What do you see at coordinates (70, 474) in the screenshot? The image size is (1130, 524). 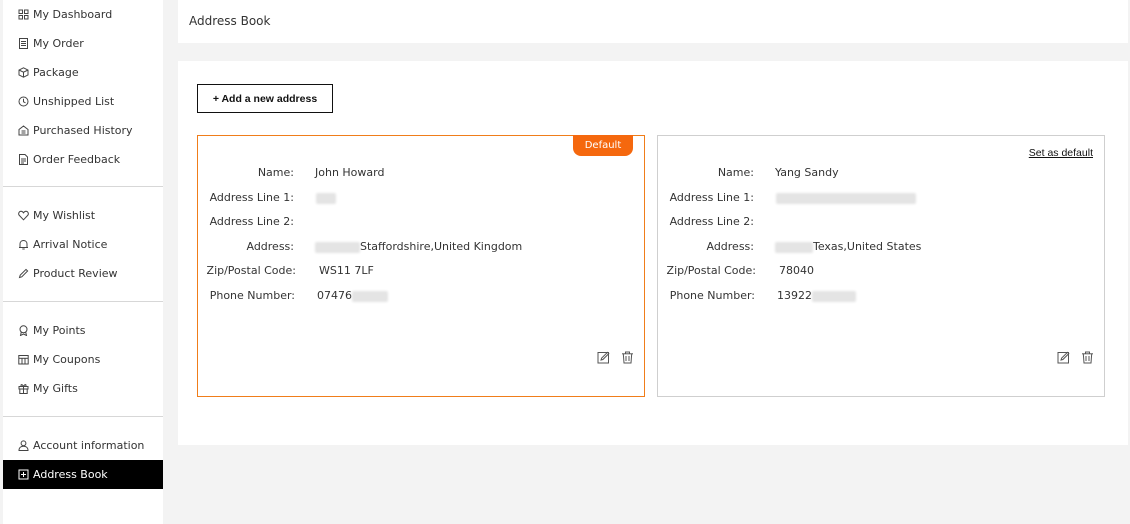 I see `sidebar-item-label: Address Book` at bounding box center [70, 474].